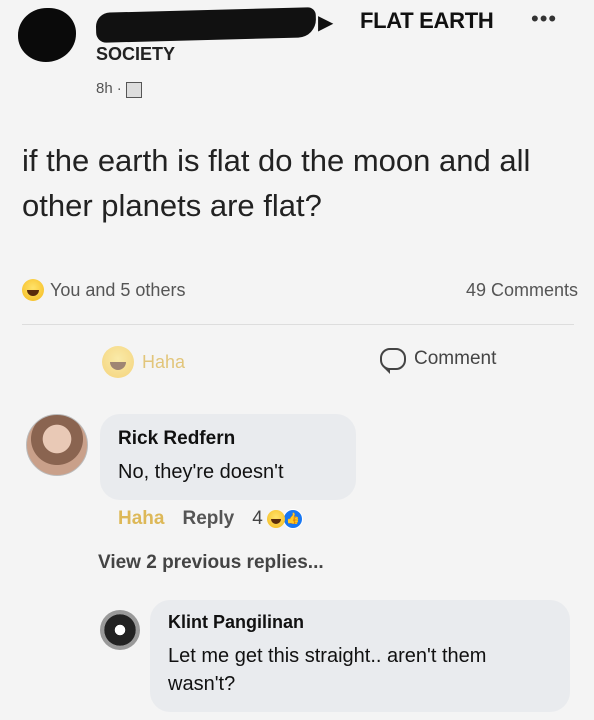  I want to click on comment-author: Rick Redfern, so click(176, 439).